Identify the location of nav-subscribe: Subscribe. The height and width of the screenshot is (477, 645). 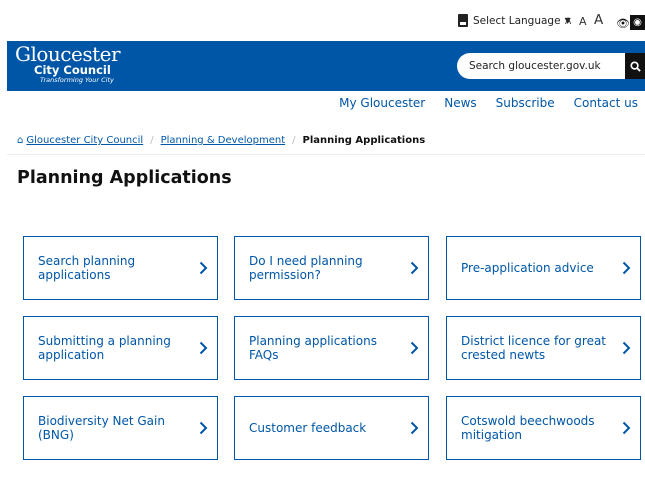
(525, 103).